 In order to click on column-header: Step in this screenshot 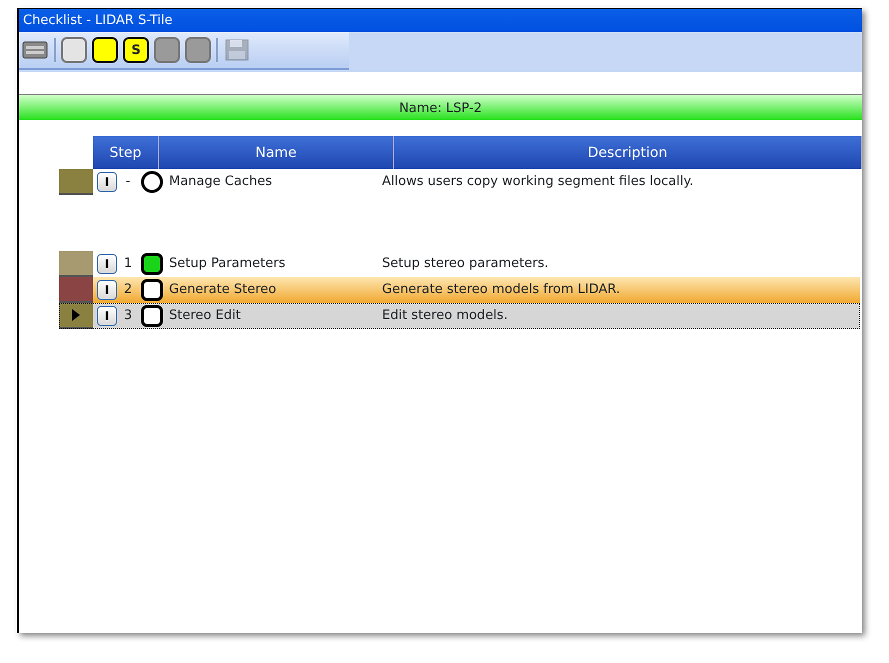, I will do `click(126, 152)`.